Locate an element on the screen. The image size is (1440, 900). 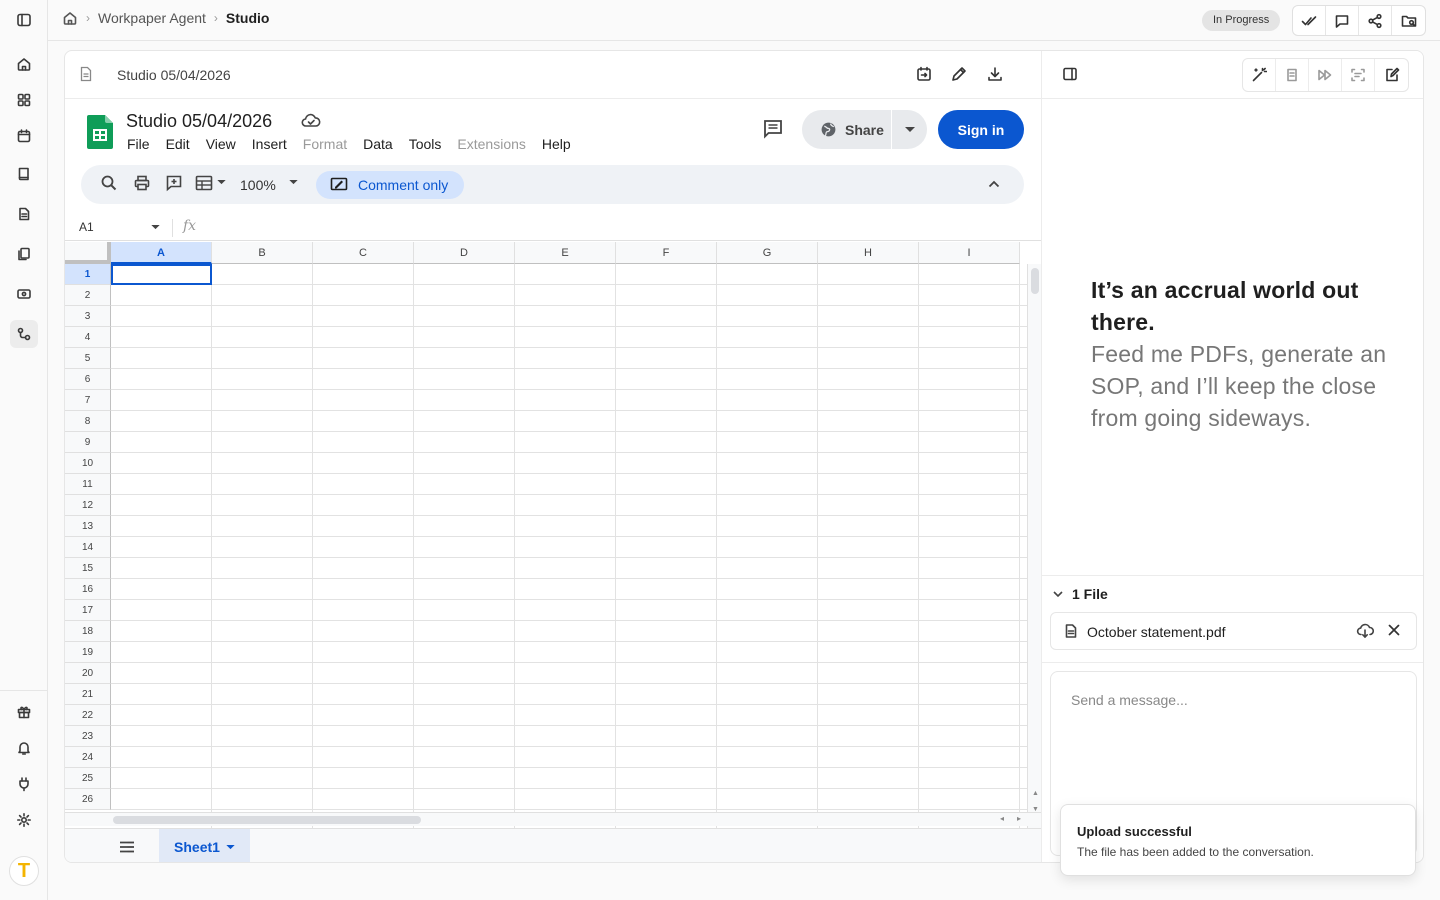
row-header: 11 is located at coordinates (88, 484).